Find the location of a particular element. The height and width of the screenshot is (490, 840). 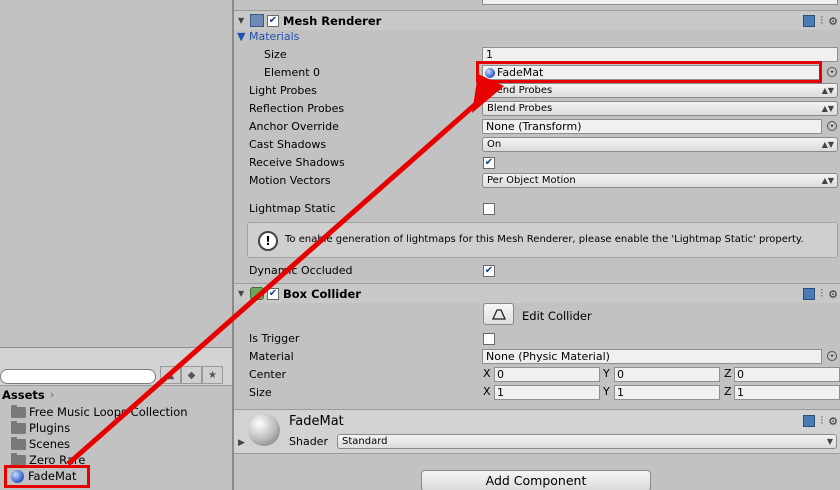

lightmap-static-row: Lightmap Static is located at coordinates (537, 209).